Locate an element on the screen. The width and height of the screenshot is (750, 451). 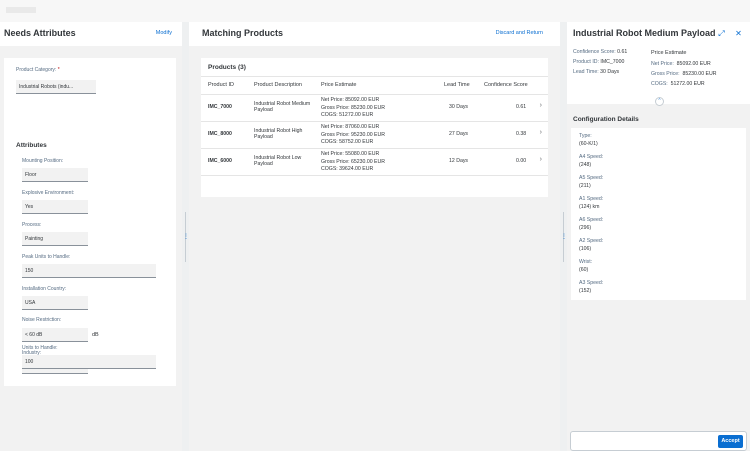
gross-price-value: 85230.00 EUR is located at coordinates (699, 74).